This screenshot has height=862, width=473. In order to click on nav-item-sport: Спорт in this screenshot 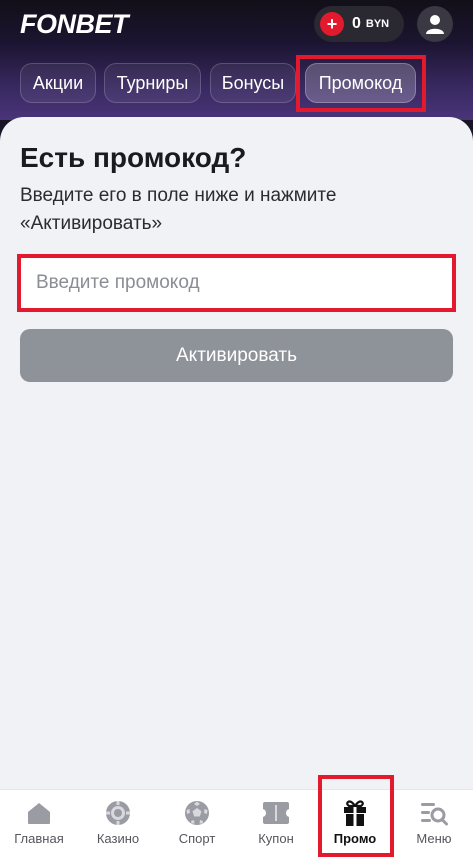, I will do `click(197, 826)`.